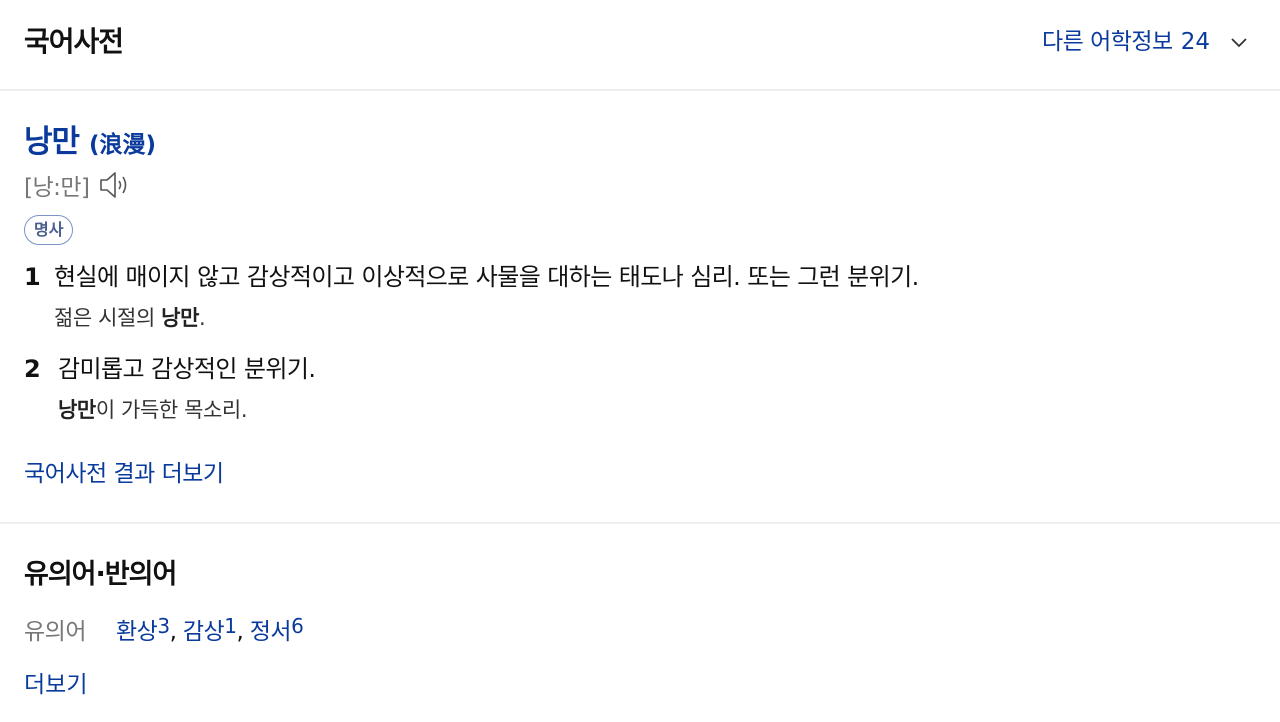 This screenshot has height=722, width=1280. Describe the element at coordinates (52, 142) in the screenshot. I see `headword-link: 낭만` at that location.